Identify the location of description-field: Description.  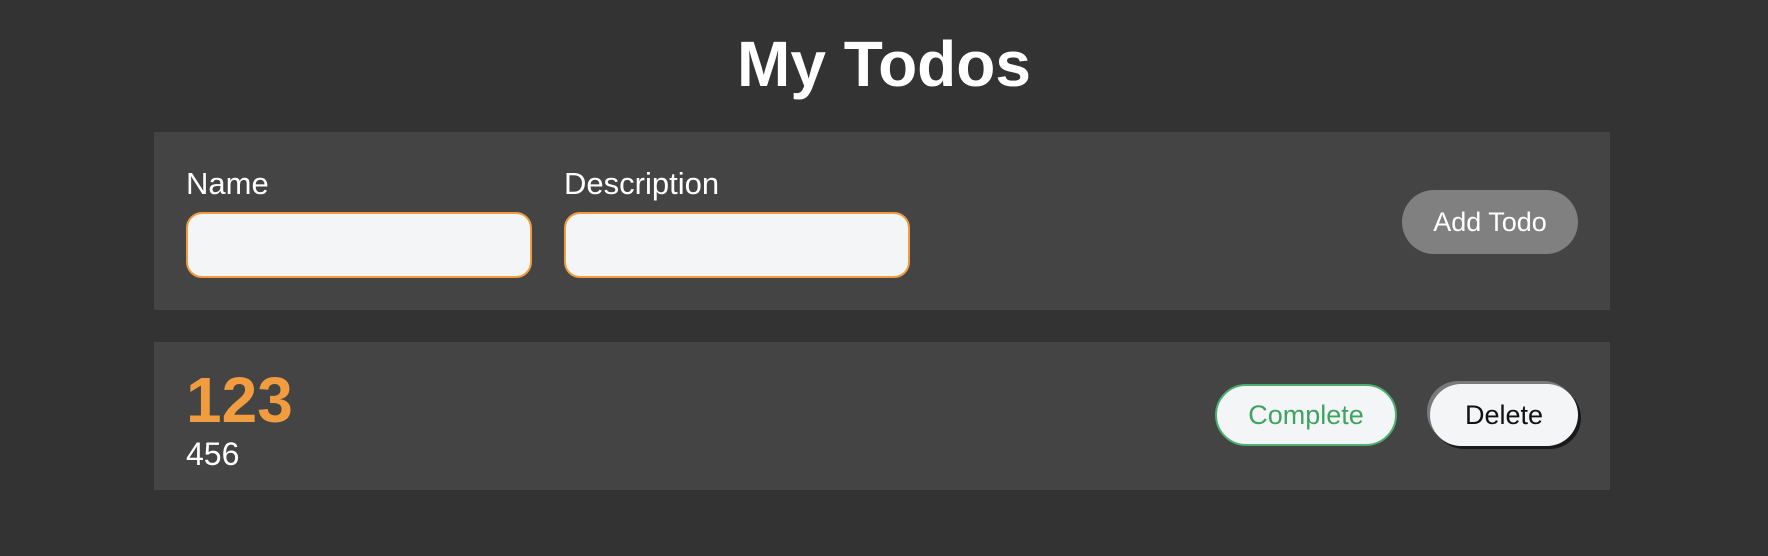
(737, 222).